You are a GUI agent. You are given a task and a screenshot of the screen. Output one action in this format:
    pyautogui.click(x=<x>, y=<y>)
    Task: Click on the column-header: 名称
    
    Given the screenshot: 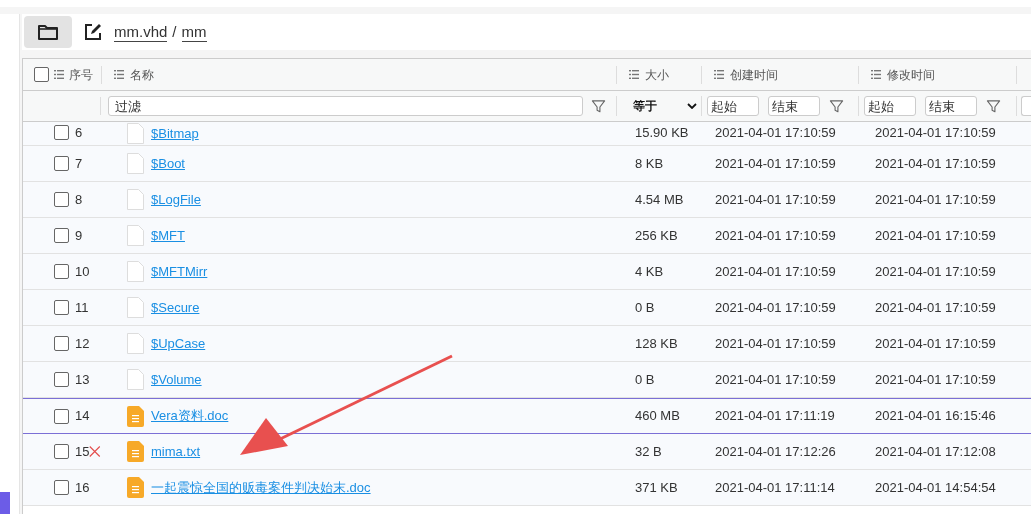 What is the action you would take?
    pyautogui.click(x=142, y=74)
    